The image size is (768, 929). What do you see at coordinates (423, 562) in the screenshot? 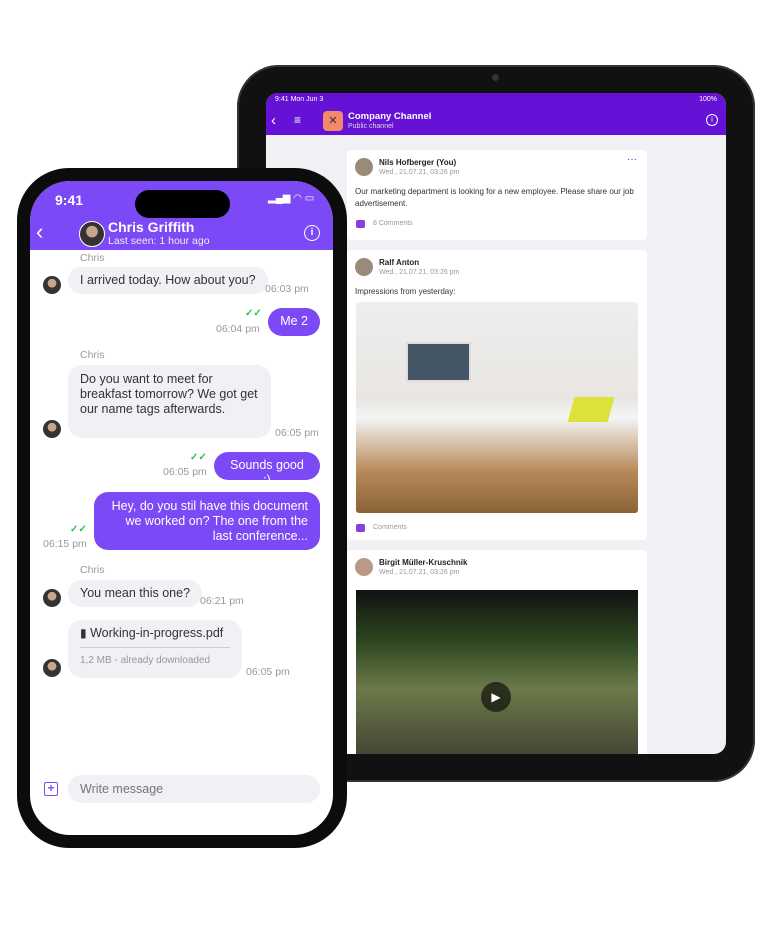
I see `post-author: Birgit Müller-Kruschnik` at bounding box center [423, 562].